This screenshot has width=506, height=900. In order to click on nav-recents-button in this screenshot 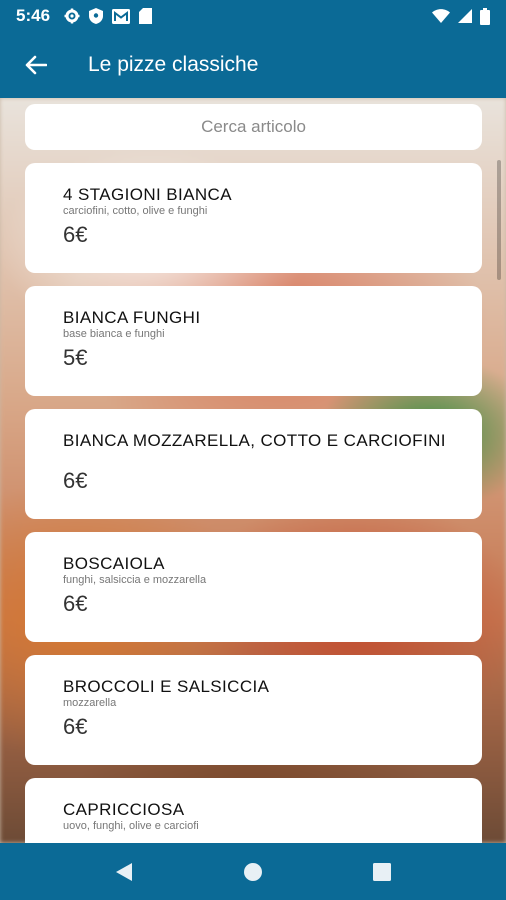, I will do `click(382, 872)`.